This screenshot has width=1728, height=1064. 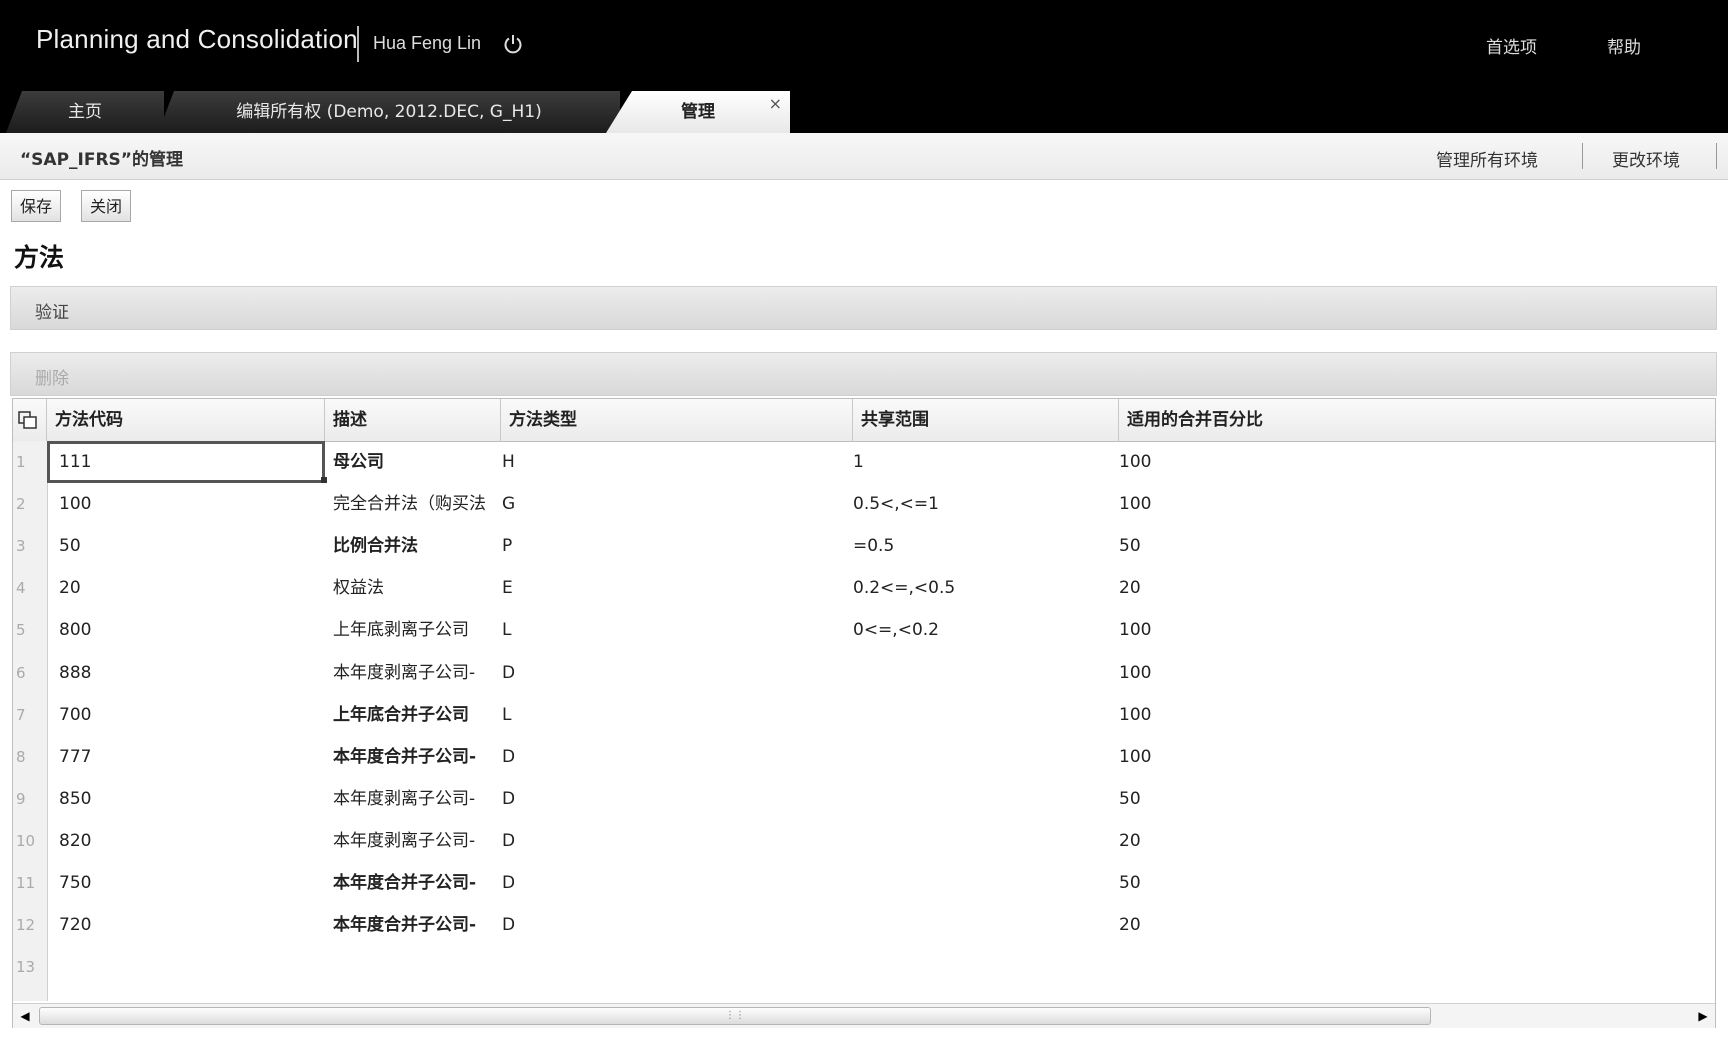 I want to click on column-header-method-code: 方法代码, so click(x=186, y=420).